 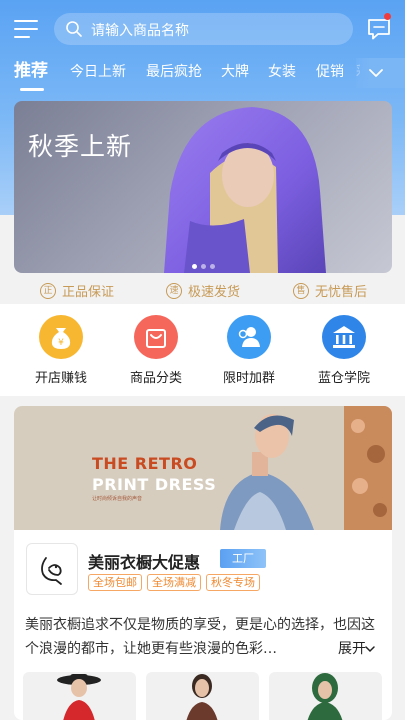 I want to click on search-placeholder: 请输入商品名称, so click(x=140, y=31).